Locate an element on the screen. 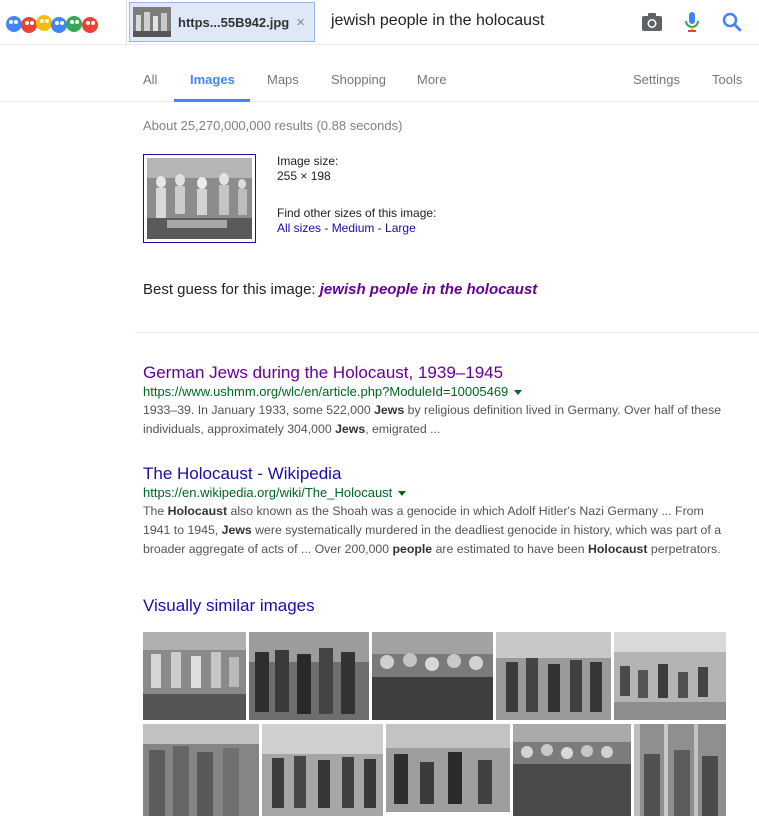  find-sizes-label: Find other sizes of this image: is located at coordinates (357, 213).